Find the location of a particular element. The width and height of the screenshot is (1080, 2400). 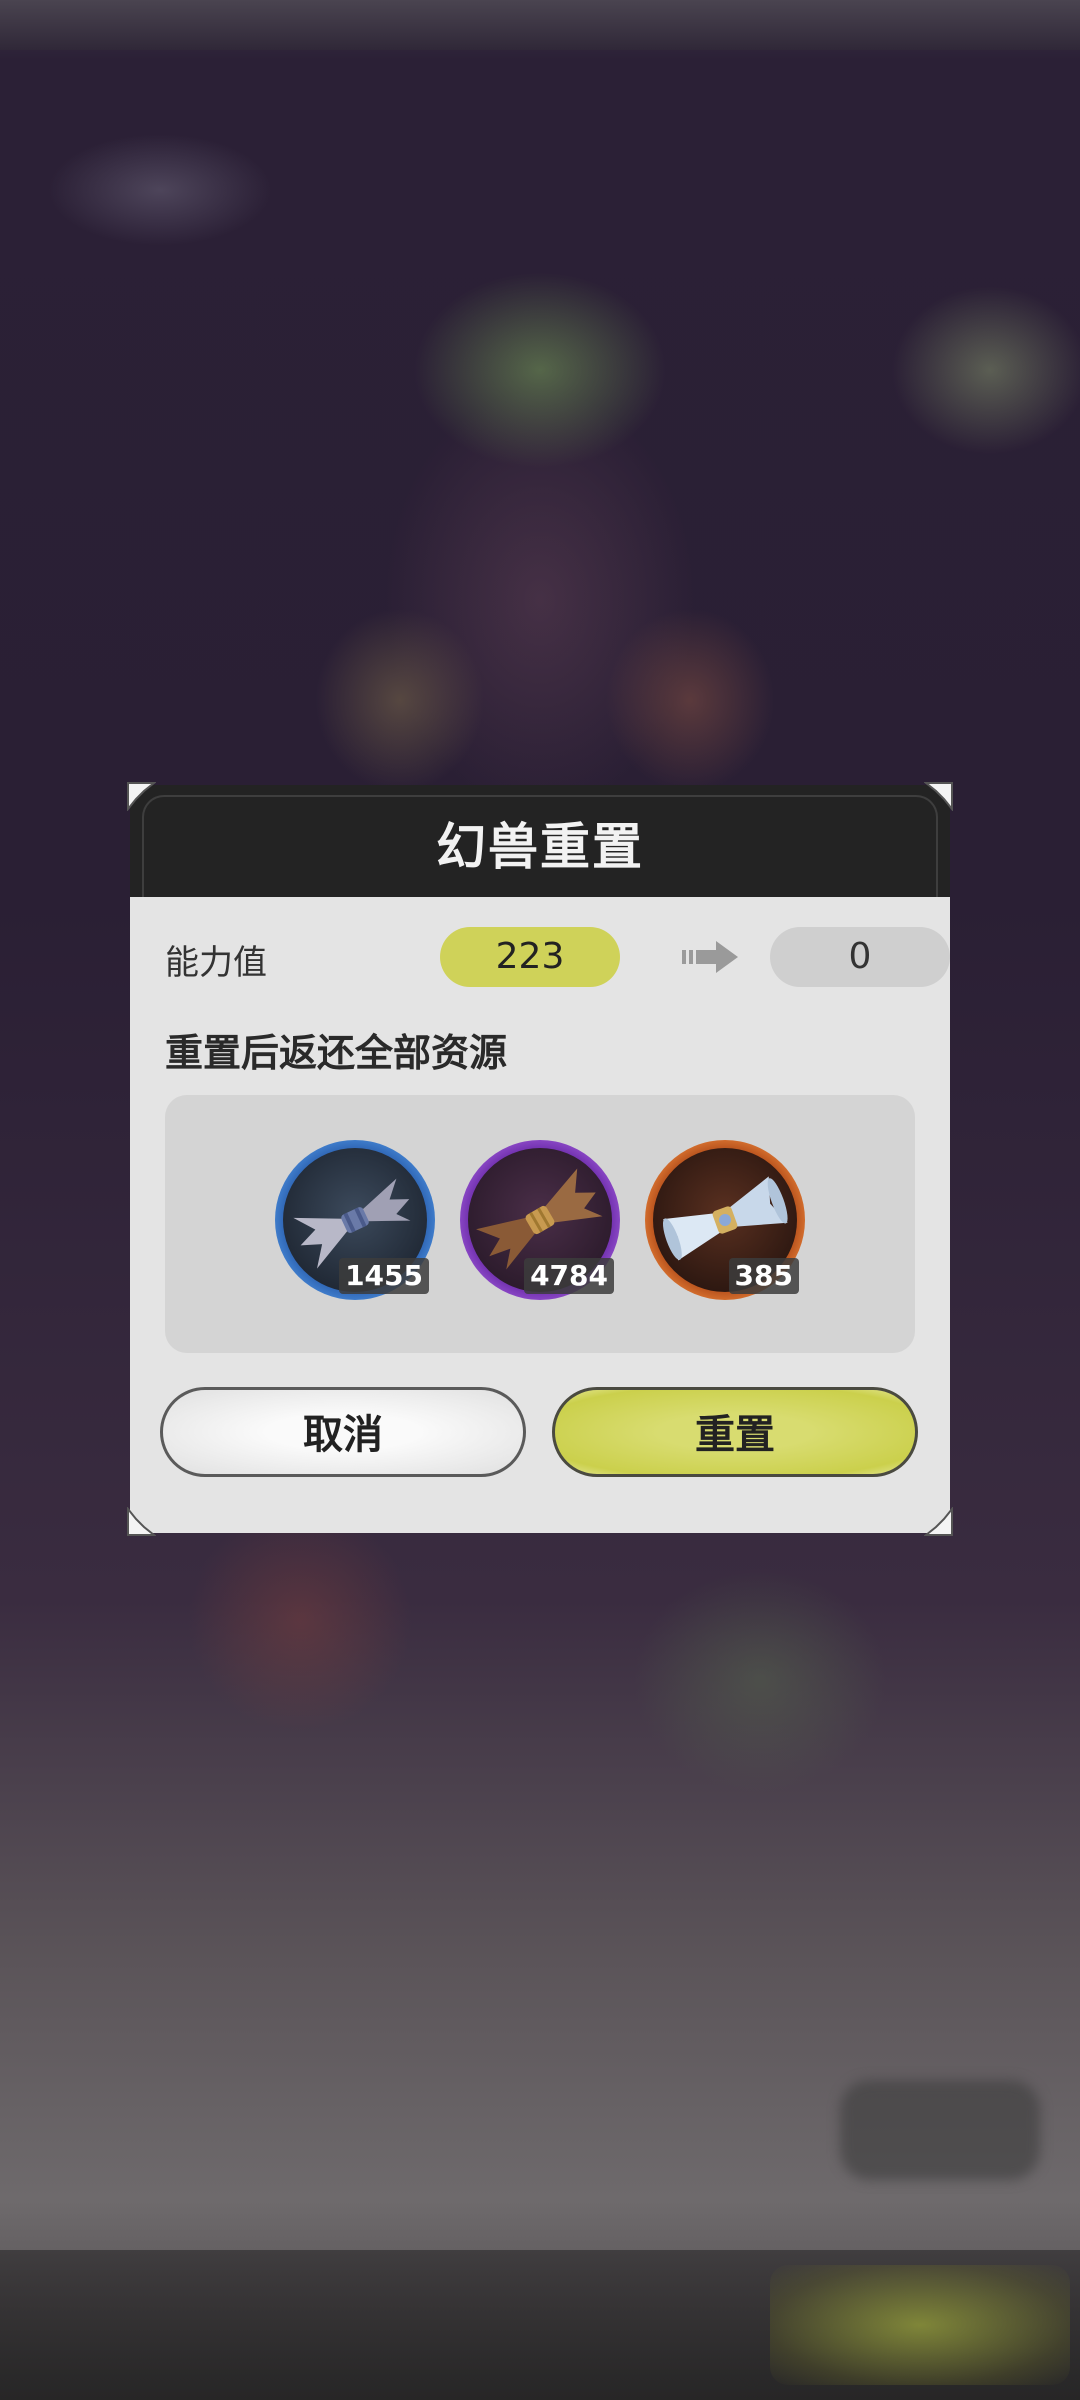

right-arrow-icon is located at coordinates (710, 957).